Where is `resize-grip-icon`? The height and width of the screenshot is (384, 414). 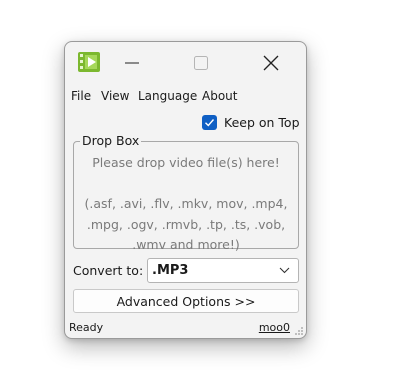
resize-grip-icon is located at coordinates (299, 331).